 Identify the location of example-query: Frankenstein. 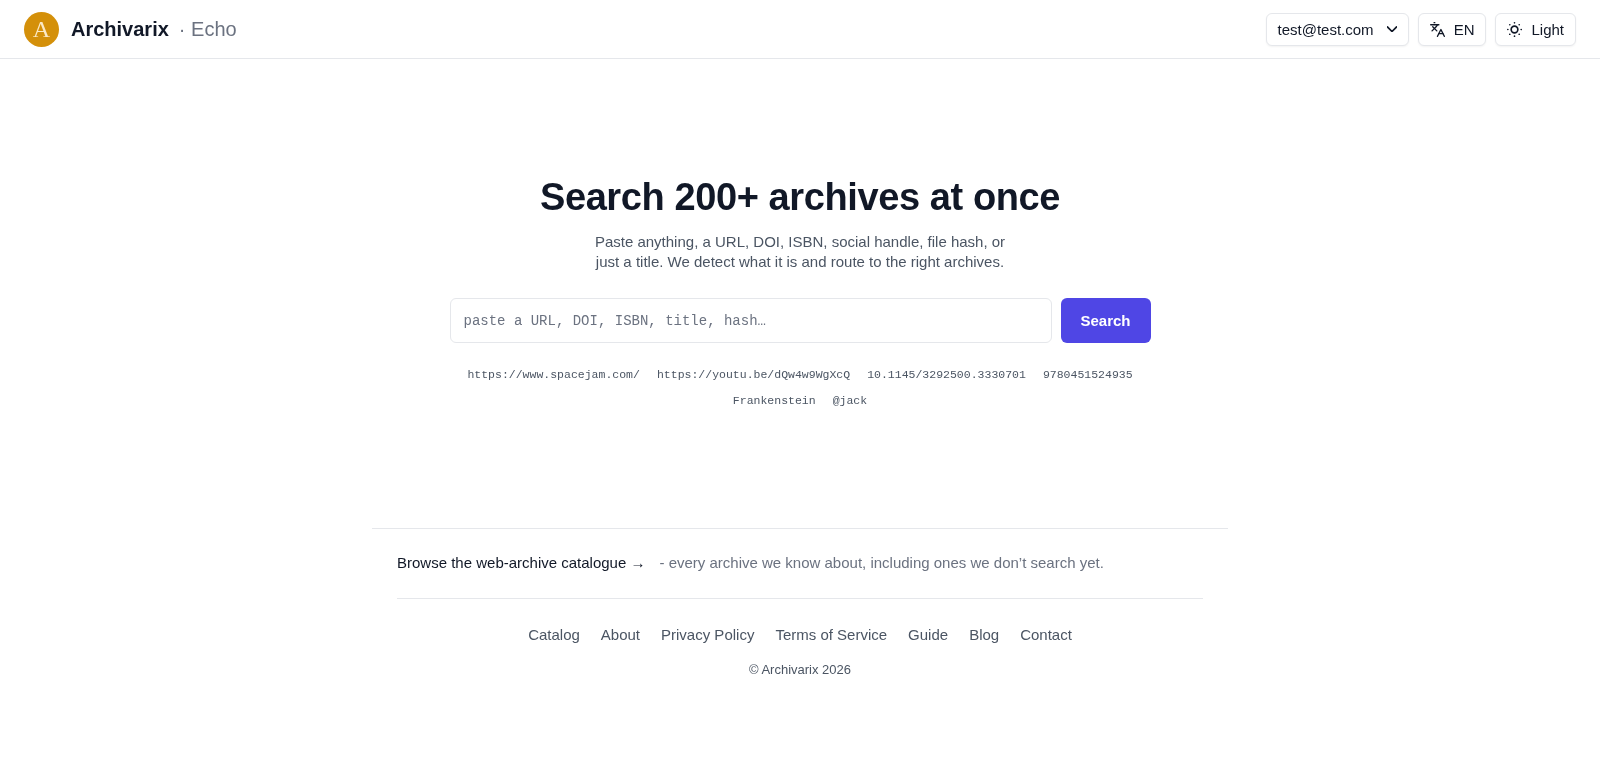
(774, 400).